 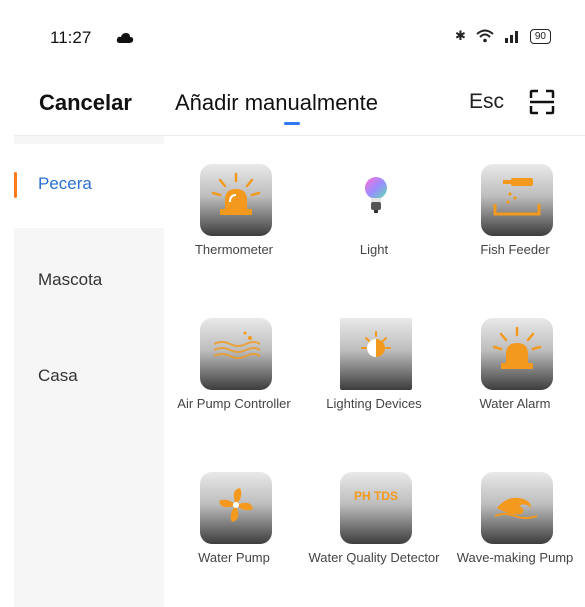 I want to click on cancel-button: Cancelar, so click(x=85, y=103).